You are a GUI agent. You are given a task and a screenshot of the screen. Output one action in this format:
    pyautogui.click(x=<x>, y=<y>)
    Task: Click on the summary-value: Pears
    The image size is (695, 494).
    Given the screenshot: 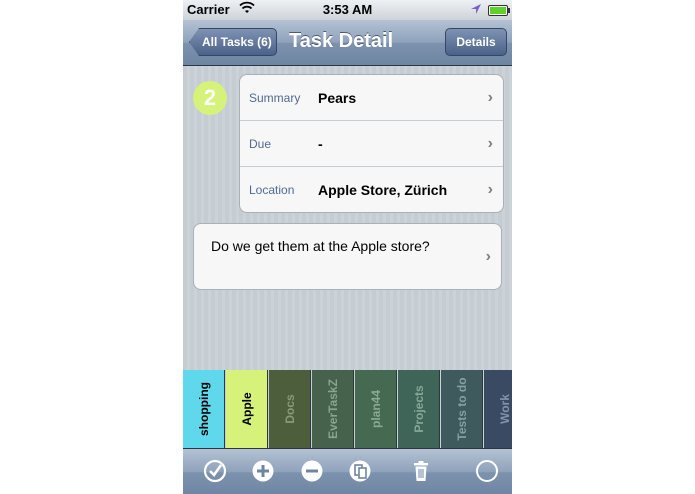 What is the action you would take?
    pyautogui.click(x=337, y=98)
    